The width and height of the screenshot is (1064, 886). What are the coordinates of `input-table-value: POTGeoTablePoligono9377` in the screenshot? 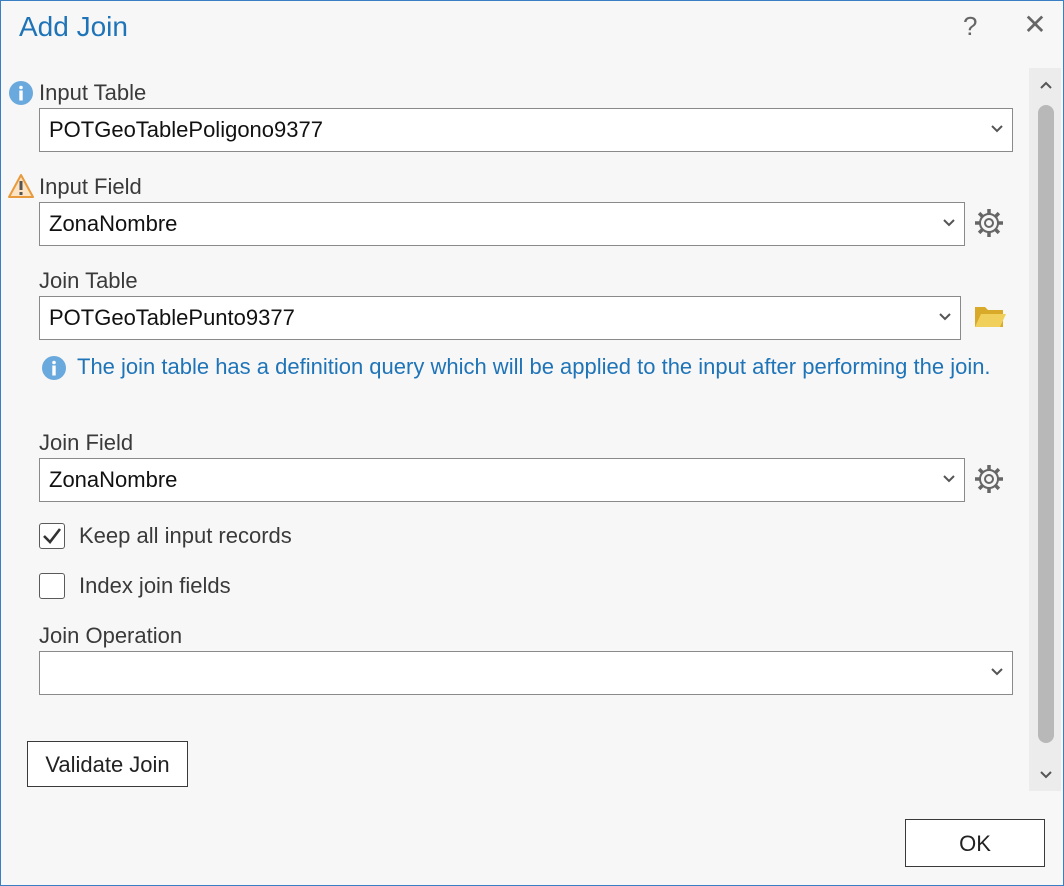 It's located at (186, 129).